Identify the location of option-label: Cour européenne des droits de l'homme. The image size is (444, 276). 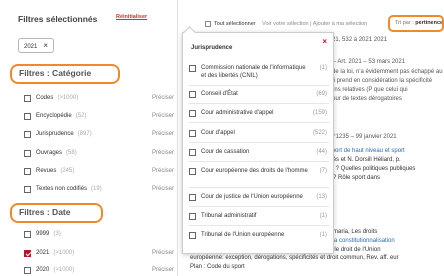
(254, 171).